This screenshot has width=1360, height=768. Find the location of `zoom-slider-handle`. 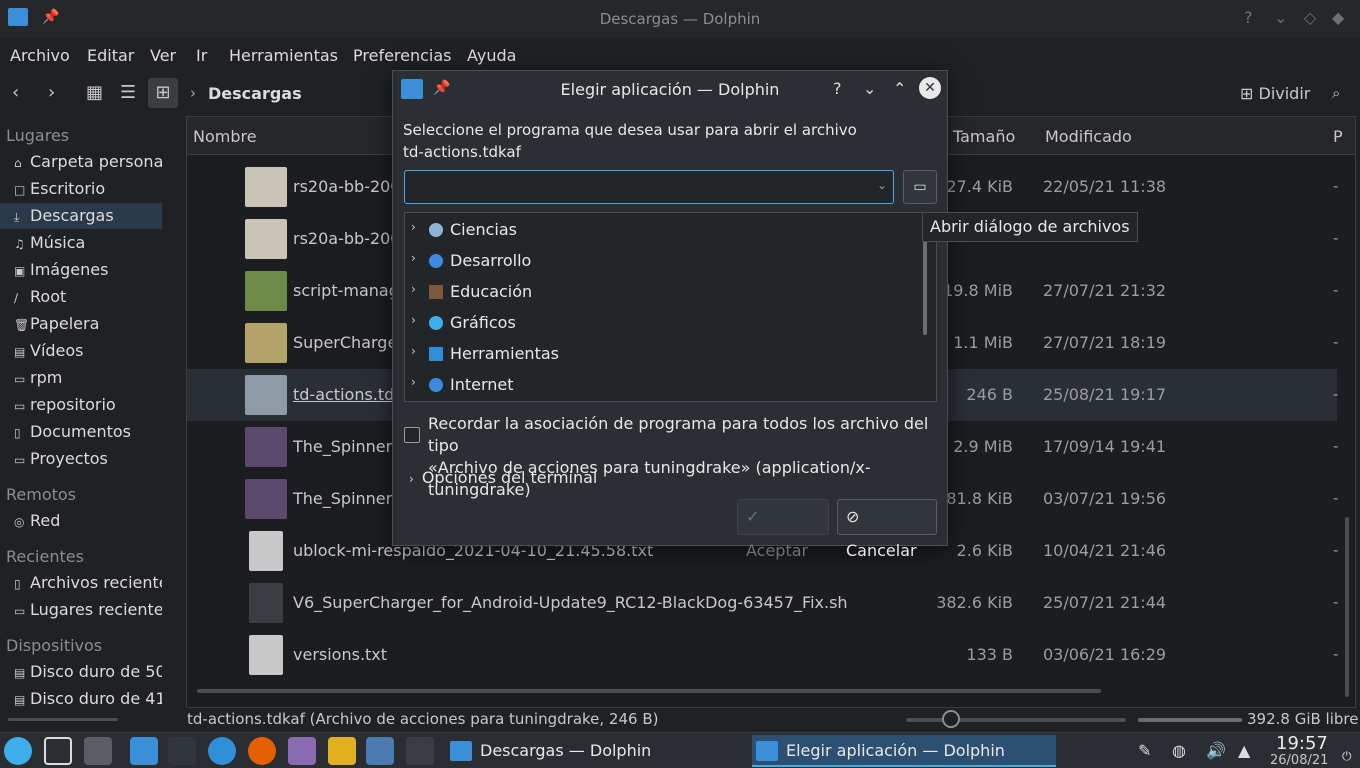

zoom-slider-handle is located at coordinates (951, 719).